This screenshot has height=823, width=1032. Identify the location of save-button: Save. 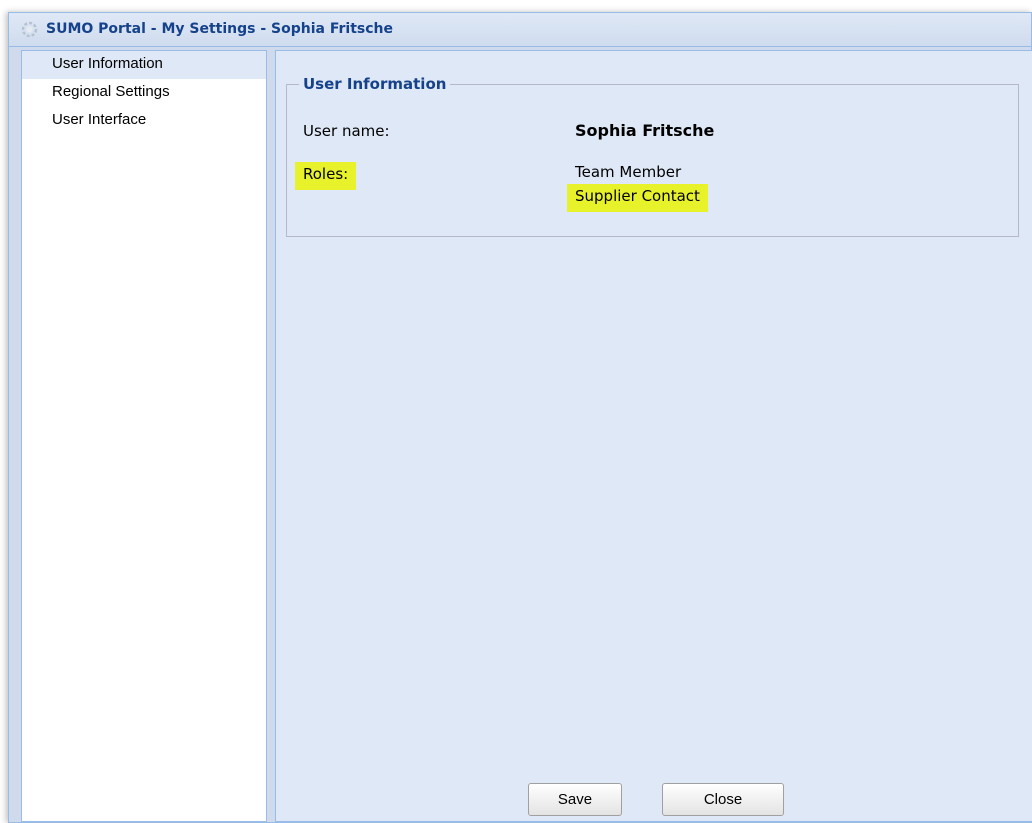
(575, 799).